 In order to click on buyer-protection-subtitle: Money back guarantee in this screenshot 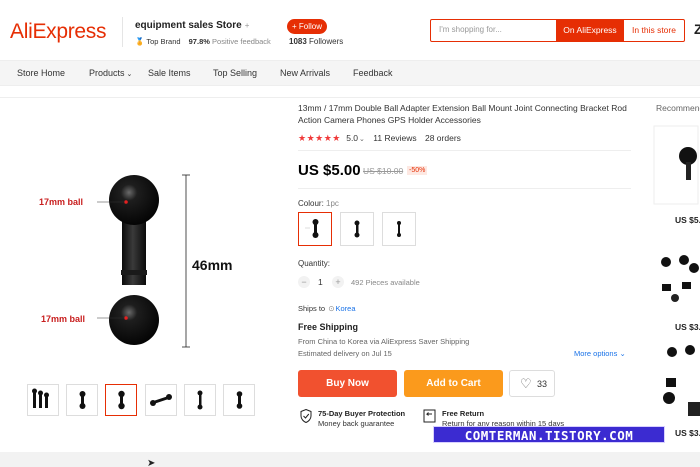, I will do `click(356, 423)`.